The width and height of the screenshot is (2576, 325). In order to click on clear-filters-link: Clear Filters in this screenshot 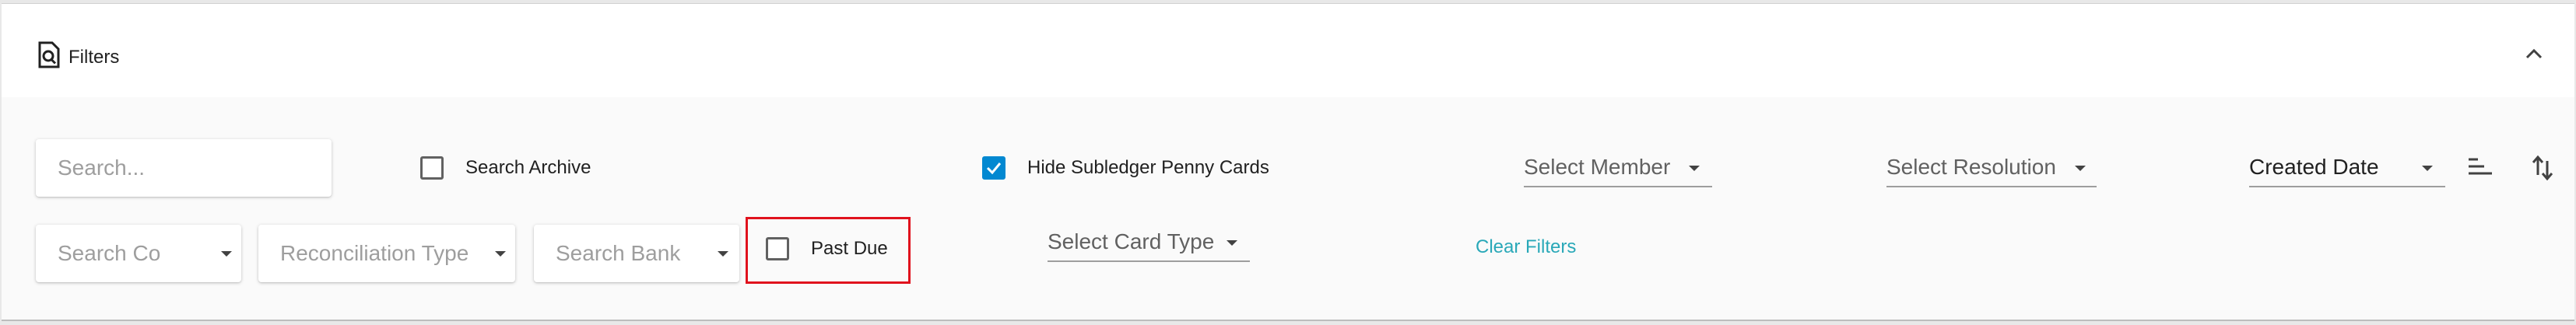, I will do `click(1526, 247)`.